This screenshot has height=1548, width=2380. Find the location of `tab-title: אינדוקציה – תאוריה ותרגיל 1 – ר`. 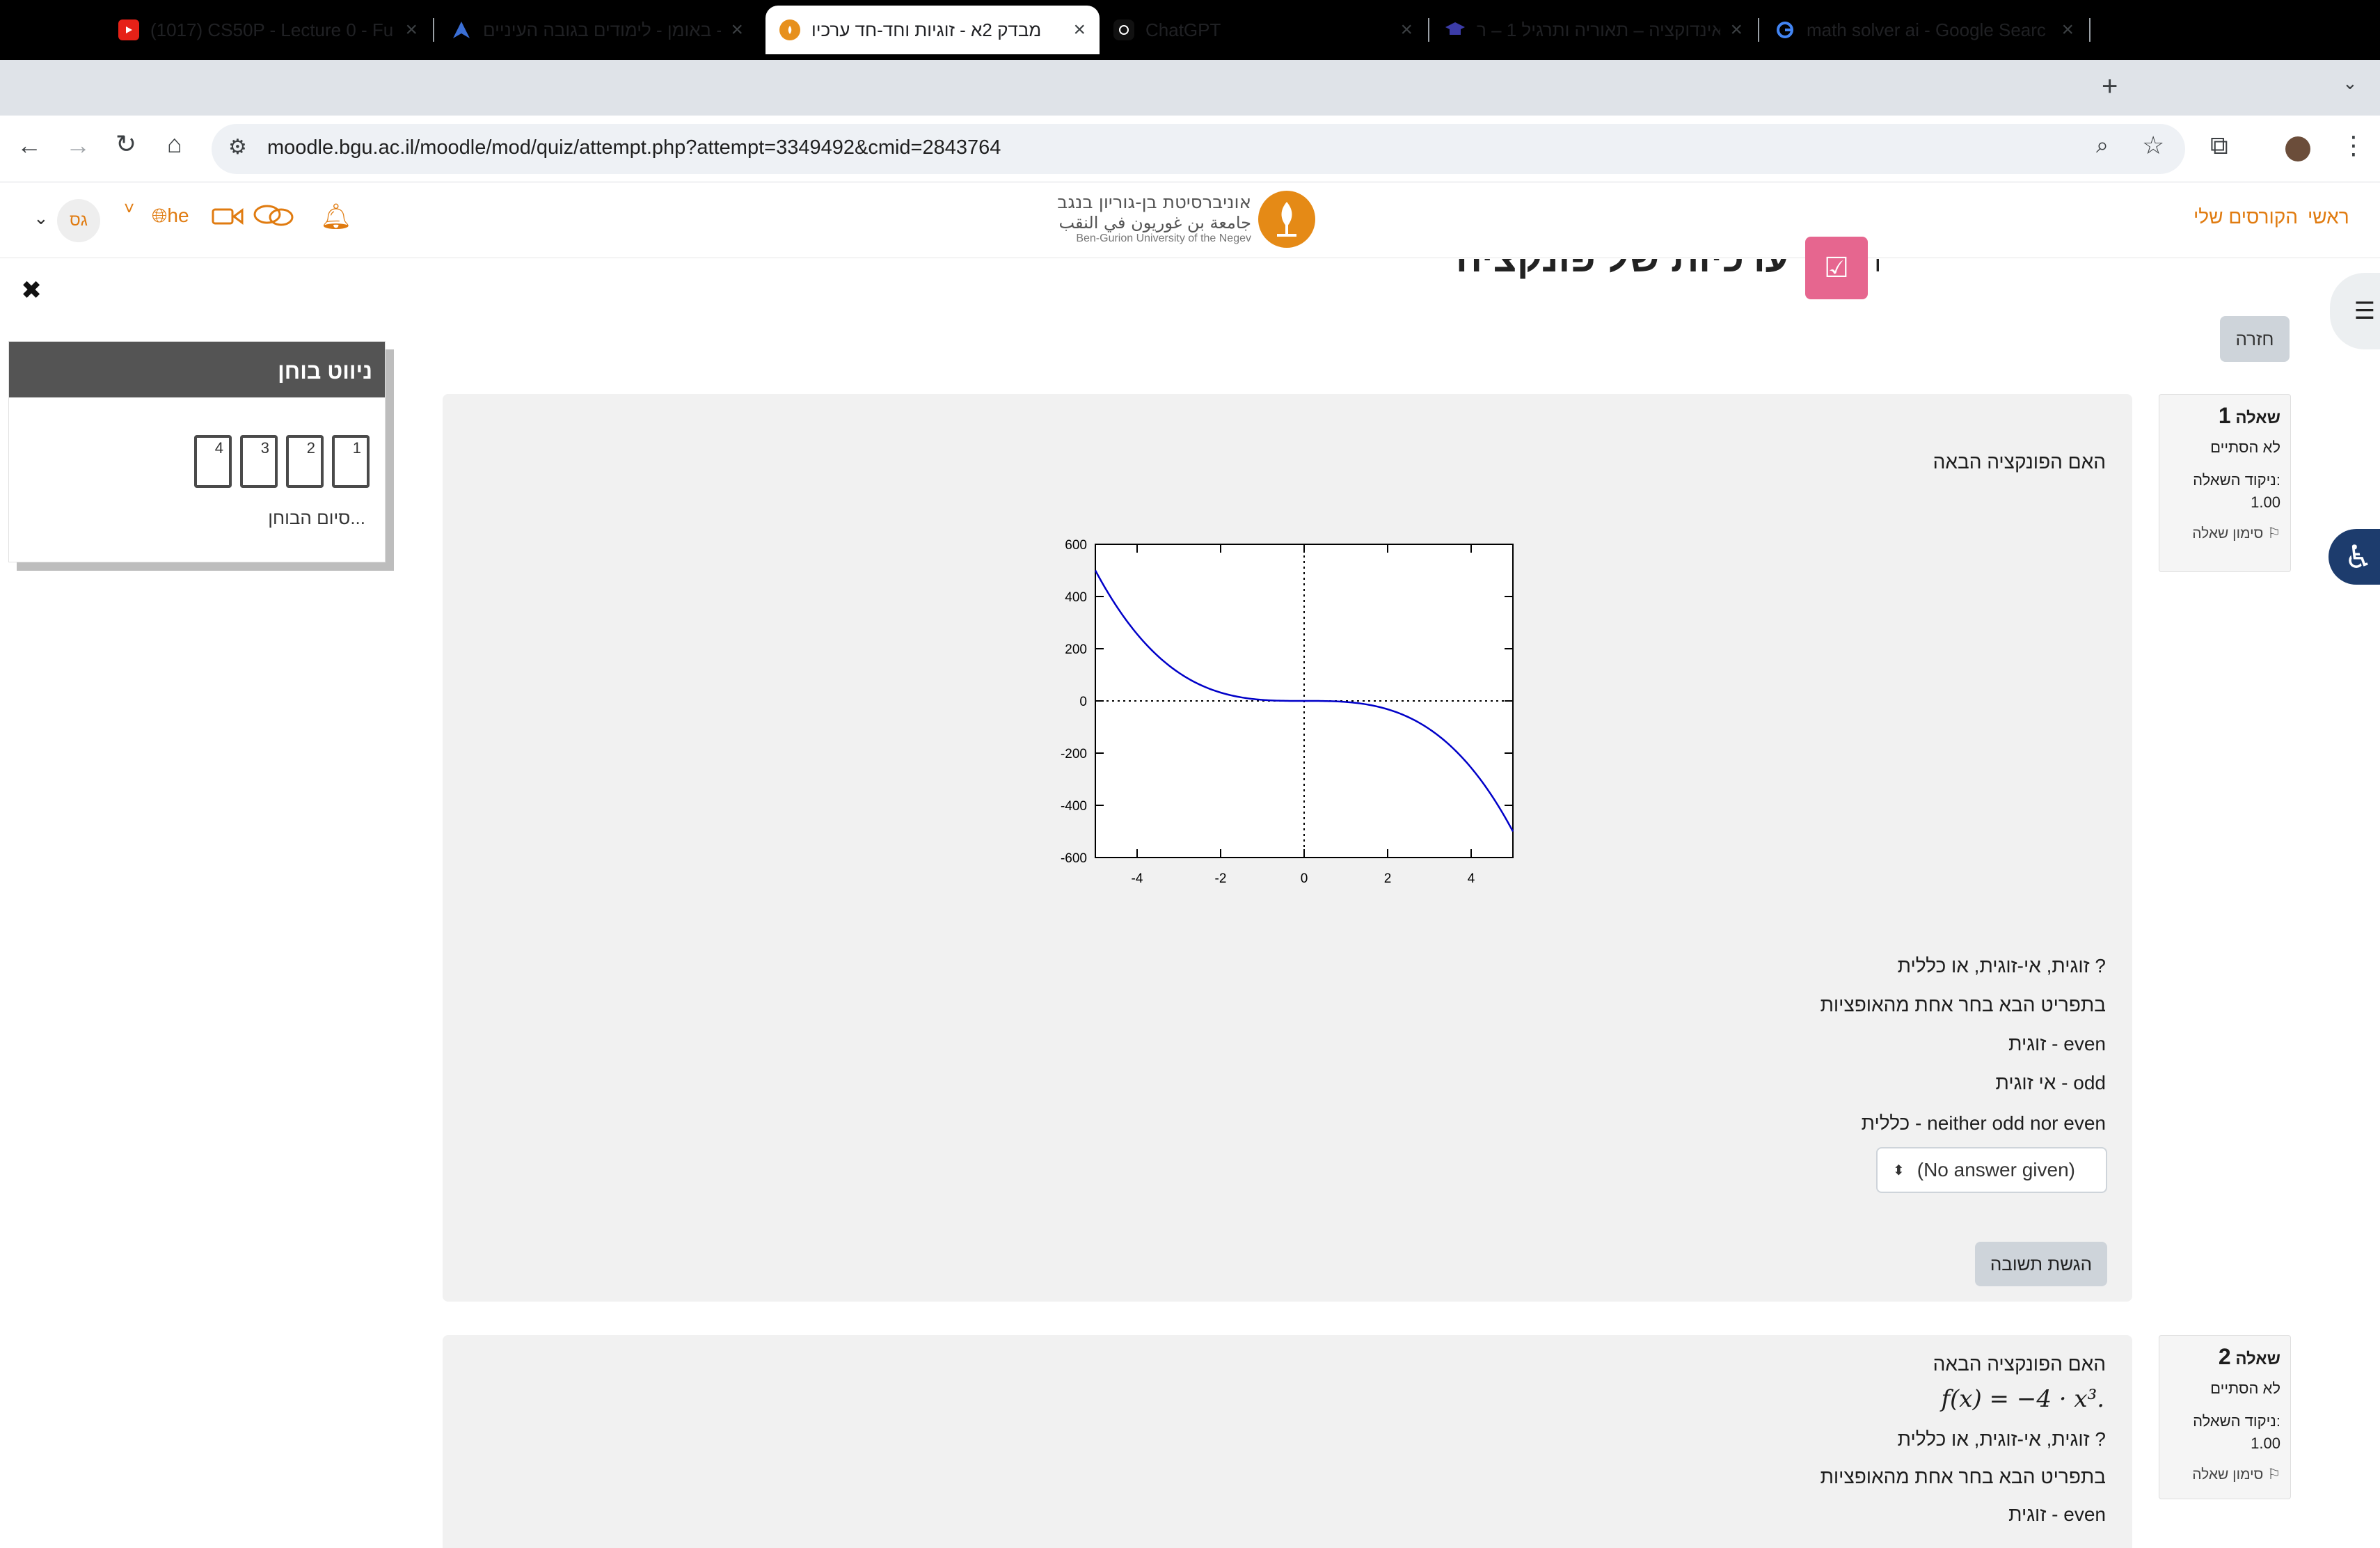

tab-title: אינדוקציה – תאוריה ותרגיל 1 – ר is located at coordinates (1599, 29).